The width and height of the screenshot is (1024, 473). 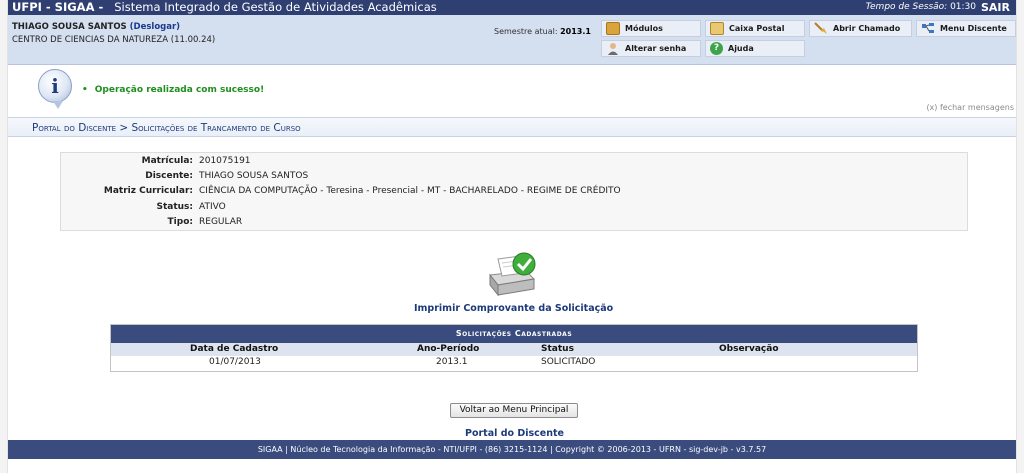 I want to click on help-icon: ?, so click(x=716, y=48).